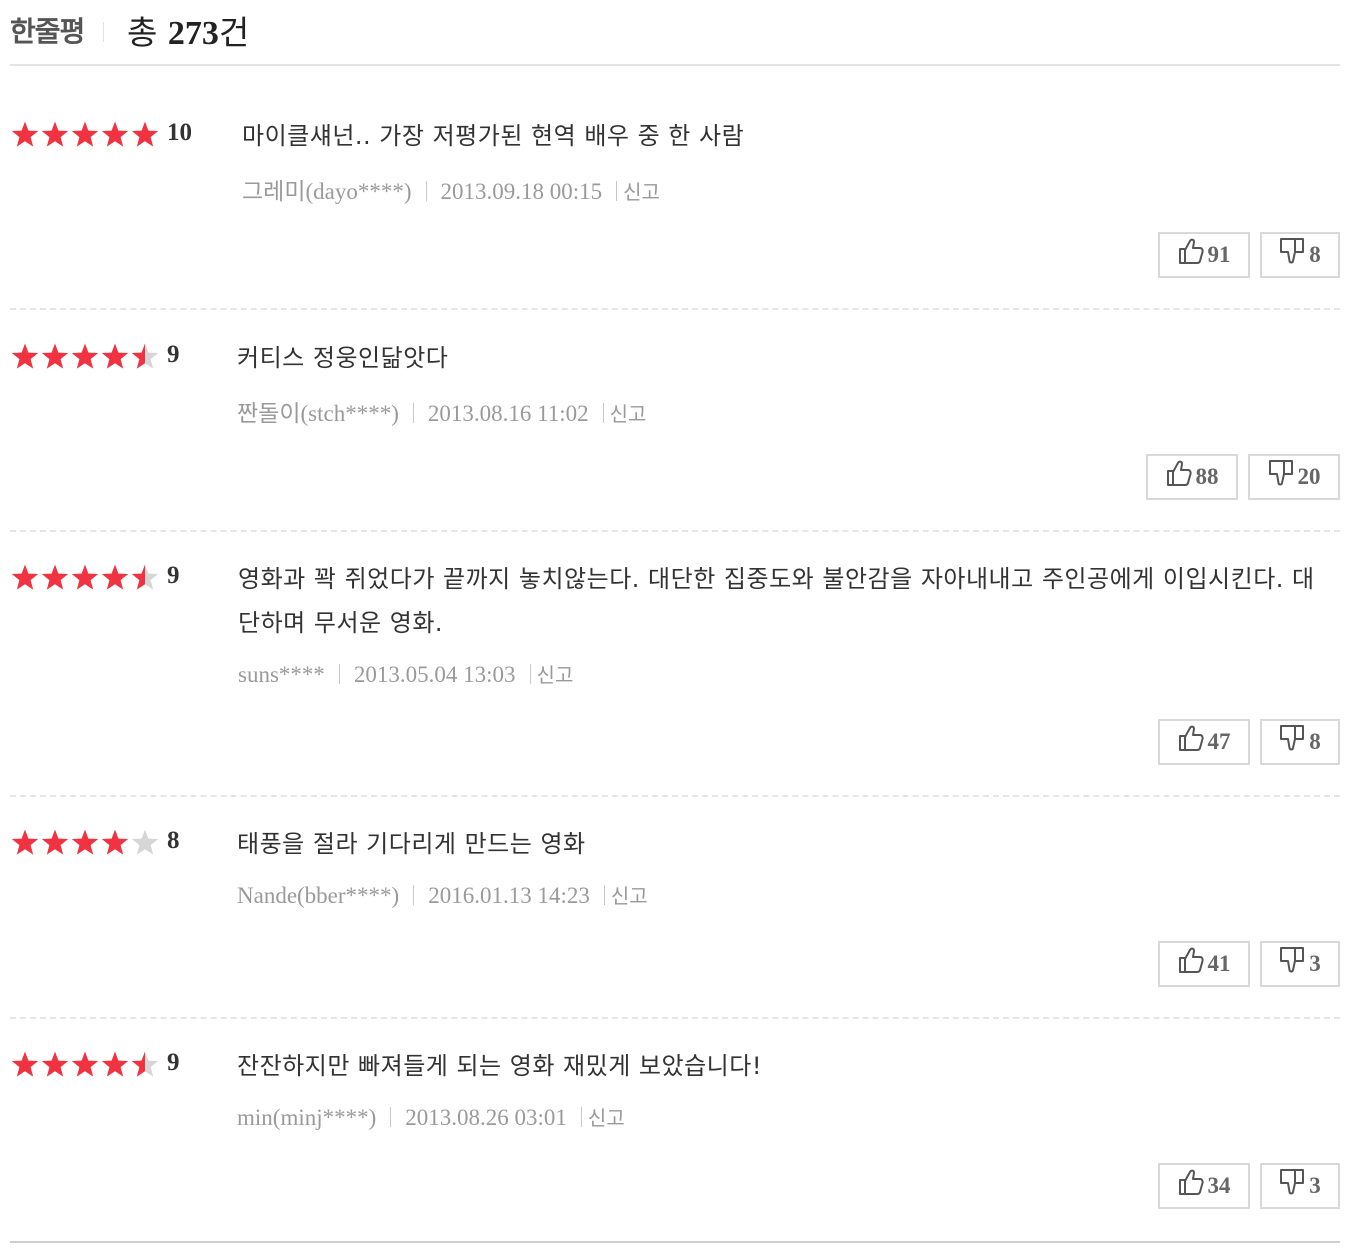 The height and width of the screenshot is (1254, 1347). I want to click on like-button: 47, so click(1204, 742).